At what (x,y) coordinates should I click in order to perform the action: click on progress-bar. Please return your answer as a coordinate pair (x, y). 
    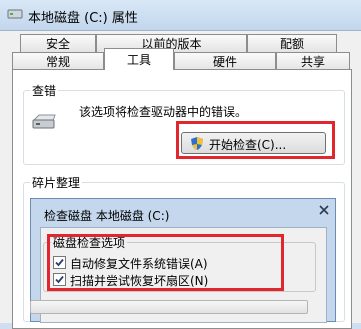
    Looking at the image, I should click on (169, 307).